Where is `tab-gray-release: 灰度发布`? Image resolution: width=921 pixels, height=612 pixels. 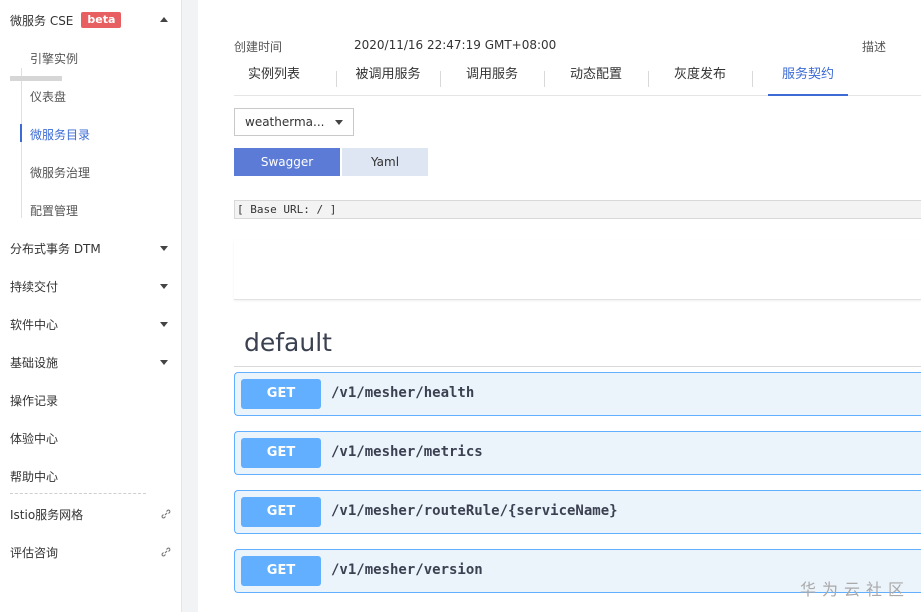
tab-gray-release: 灰度发布 is located at coordinates (700, 77).